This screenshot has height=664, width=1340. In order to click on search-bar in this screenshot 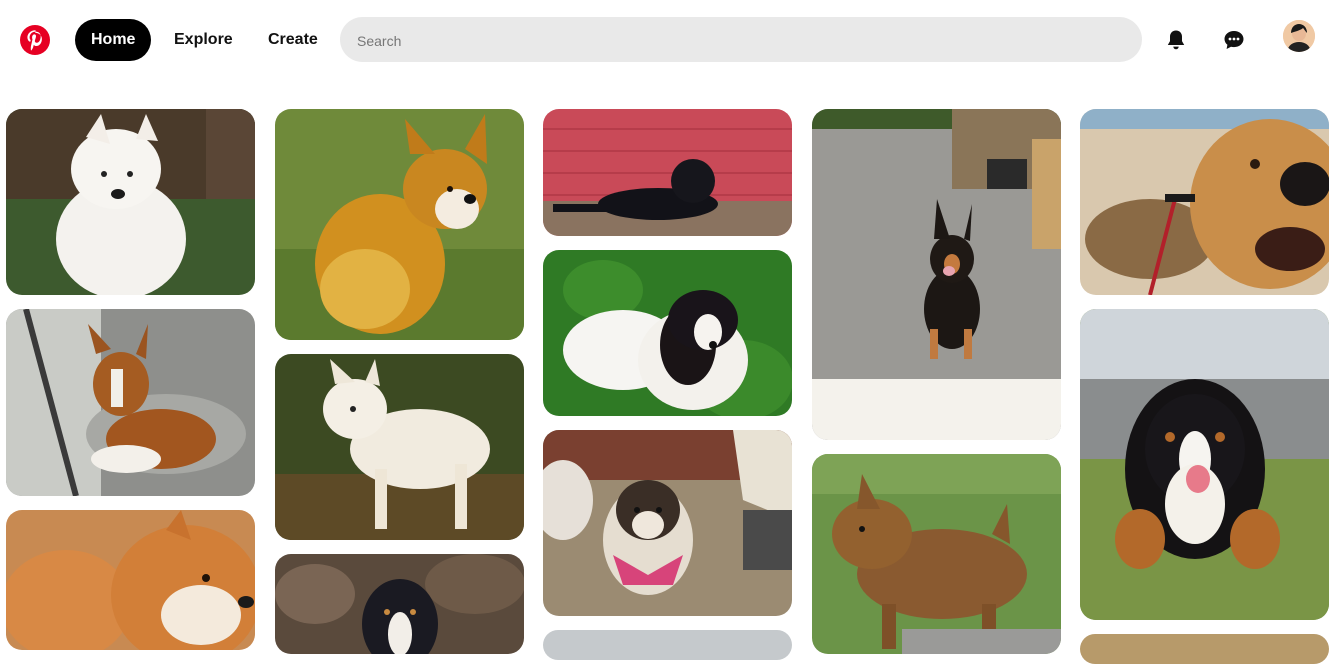, I will do `click(741, 40)`.